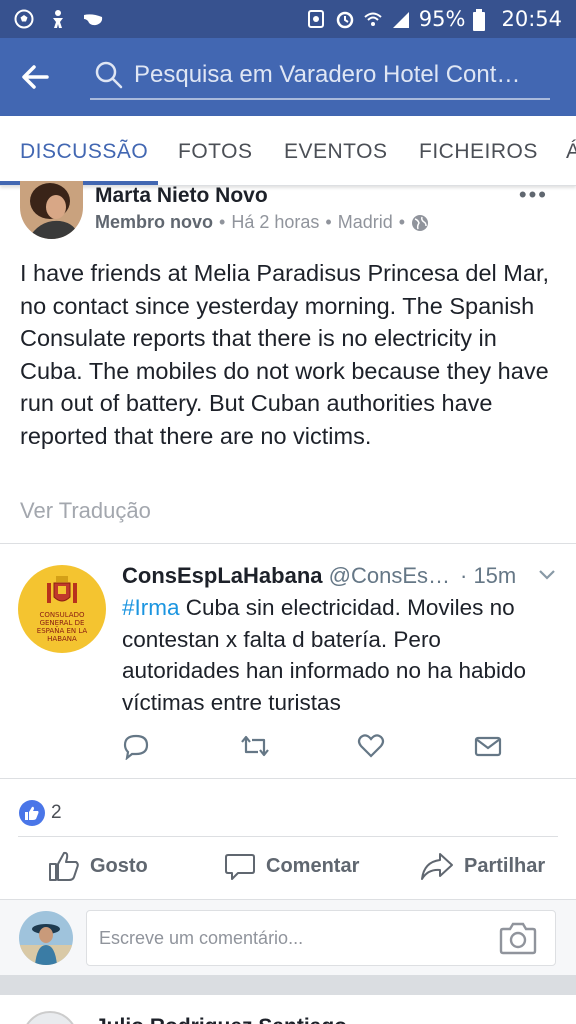 The image size is (576, 1024). What do you see at coordinates (294, 938) in the screenshot?
I see `comment-input` at bounding box center [294, 938].